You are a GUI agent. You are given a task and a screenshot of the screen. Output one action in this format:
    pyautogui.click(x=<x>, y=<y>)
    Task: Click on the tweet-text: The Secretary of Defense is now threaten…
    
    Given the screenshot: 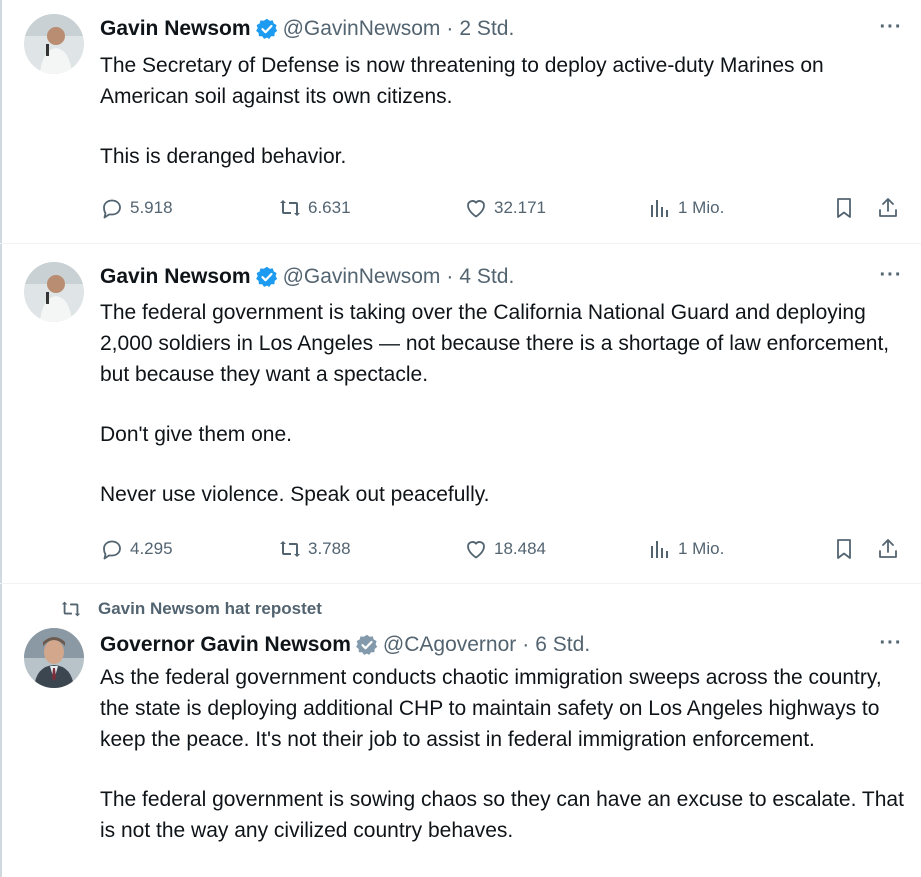 What is the action you would take?
    pyautogui.click(x=505, y=111)
    